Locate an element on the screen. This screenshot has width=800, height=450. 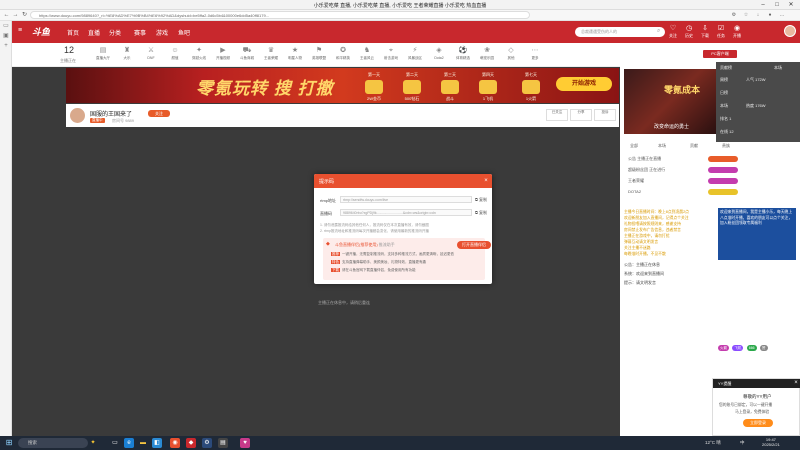
category-item: ❀ 萌宠乐园 is located at coordinates (487, 53).